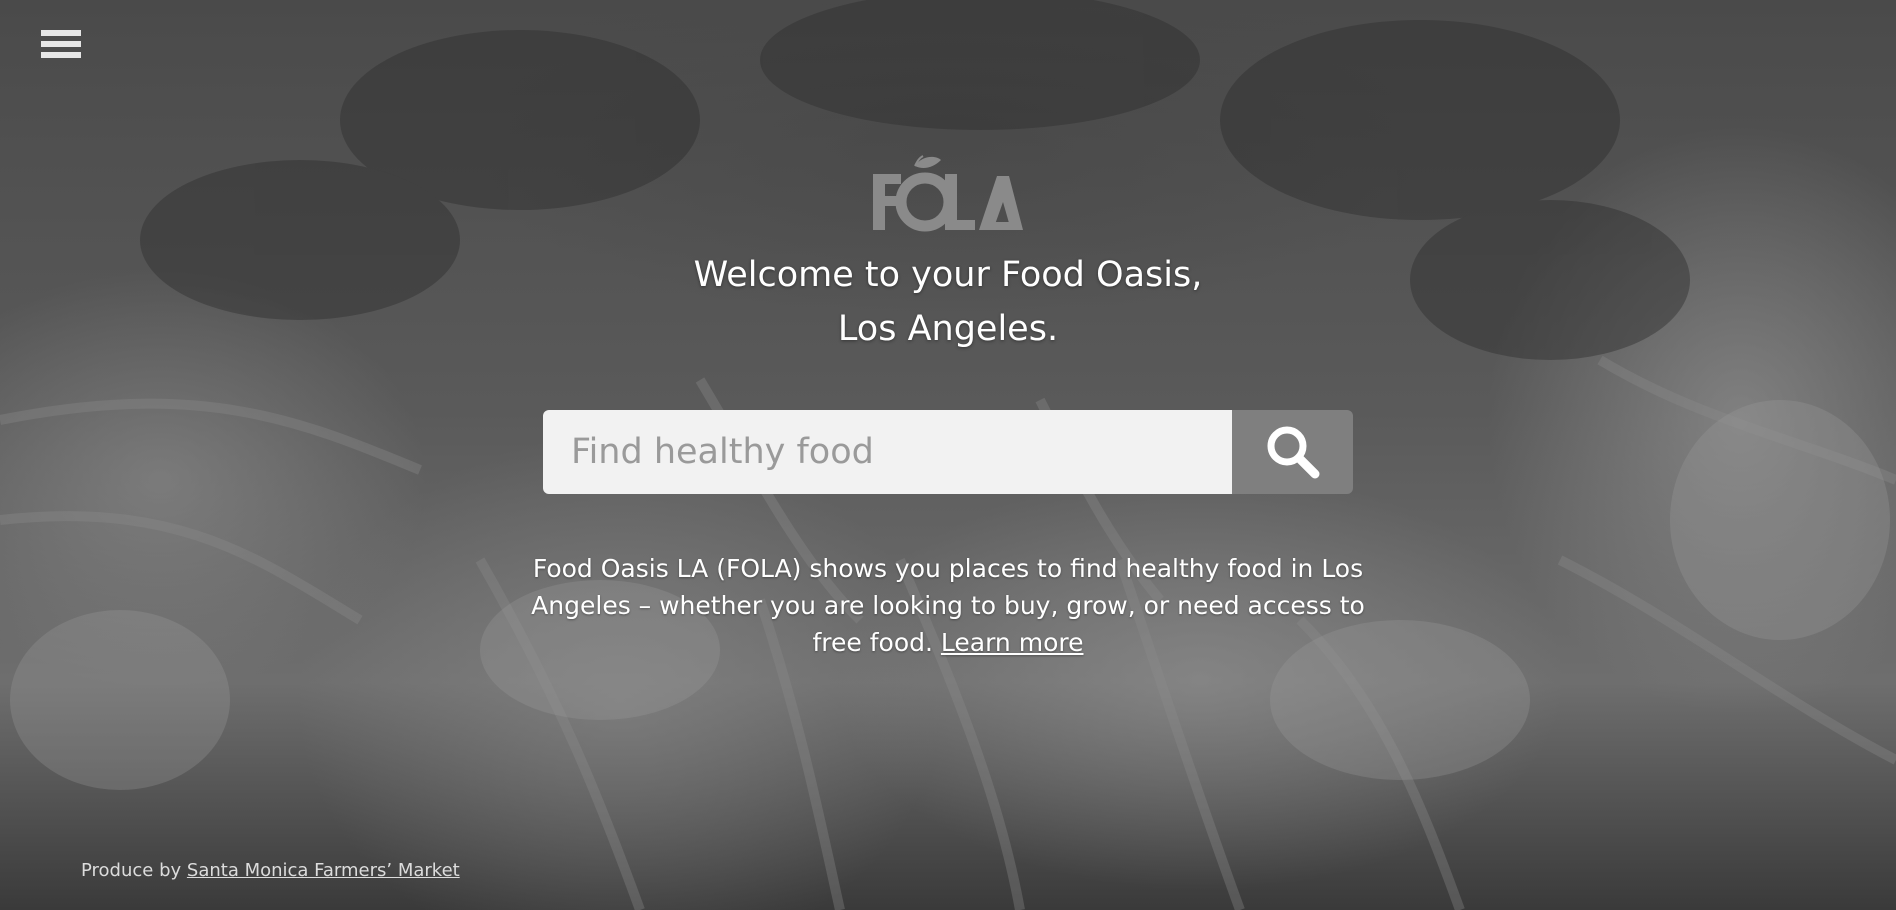 This screenshot has height=910, width=1896. I want to click on leaf-icon, so click(927, 161).